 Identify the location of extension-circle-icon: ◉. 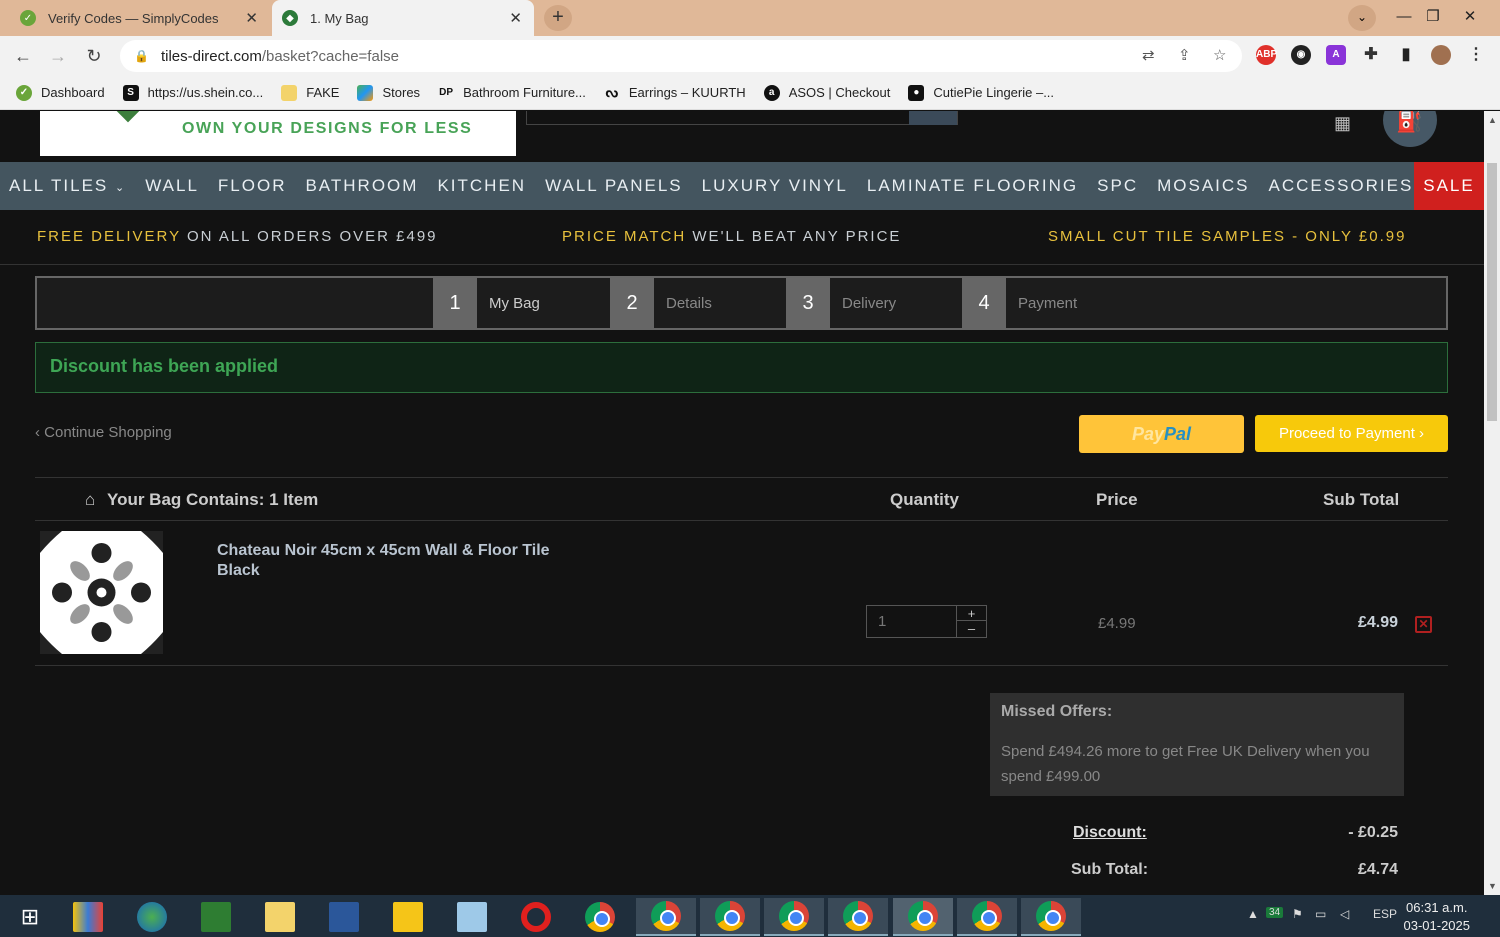
(1301, 55).